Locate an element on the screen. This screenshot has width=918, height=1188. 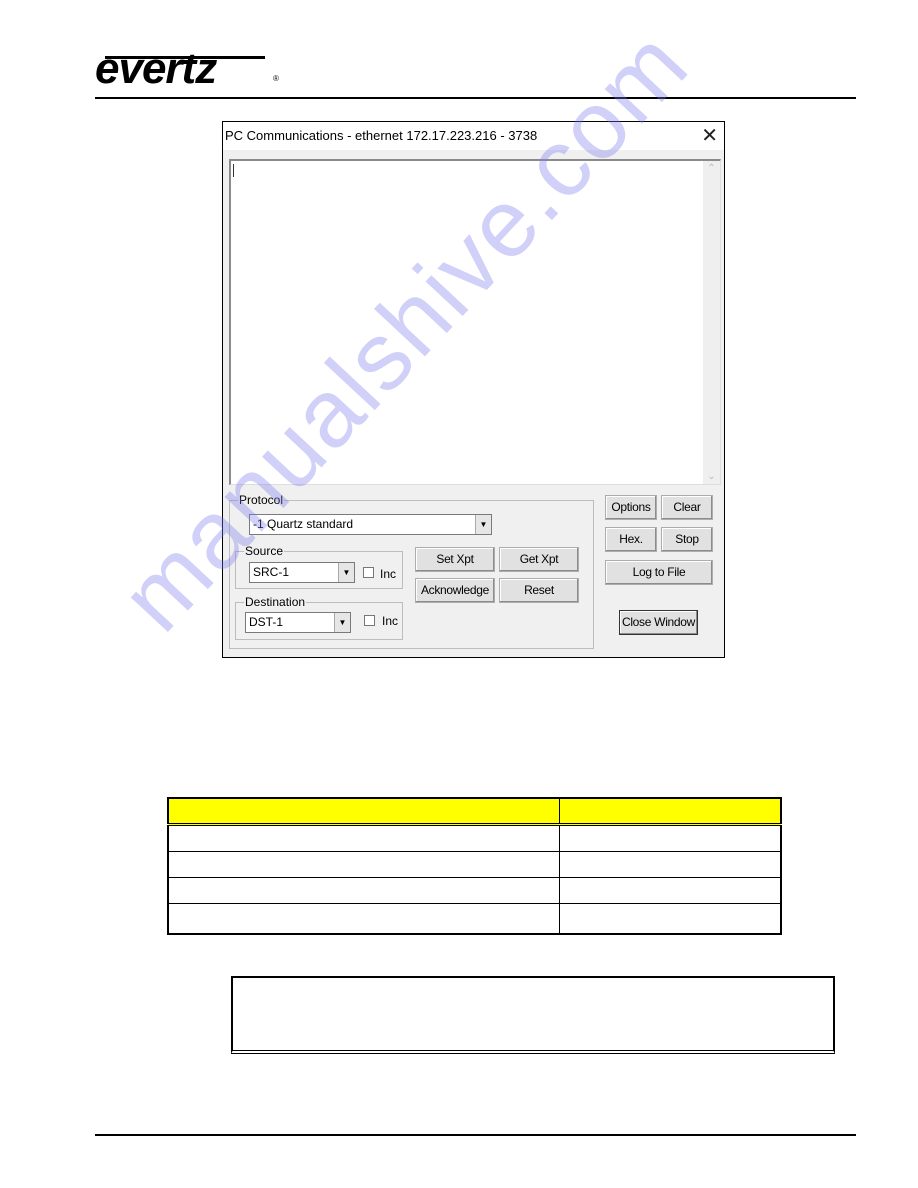
reset-button: Reset is located at coordinates (539, 590).